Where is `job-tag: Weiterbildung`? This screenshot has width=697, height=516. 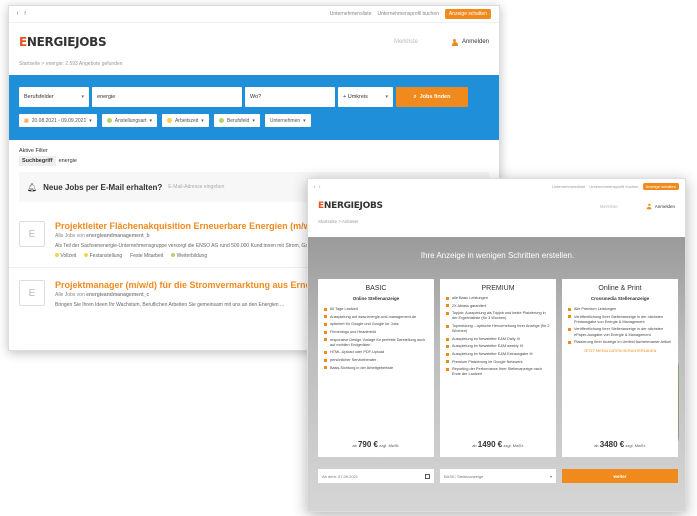
job-tag: Weiterbildung is located at coordinates (189, 256).